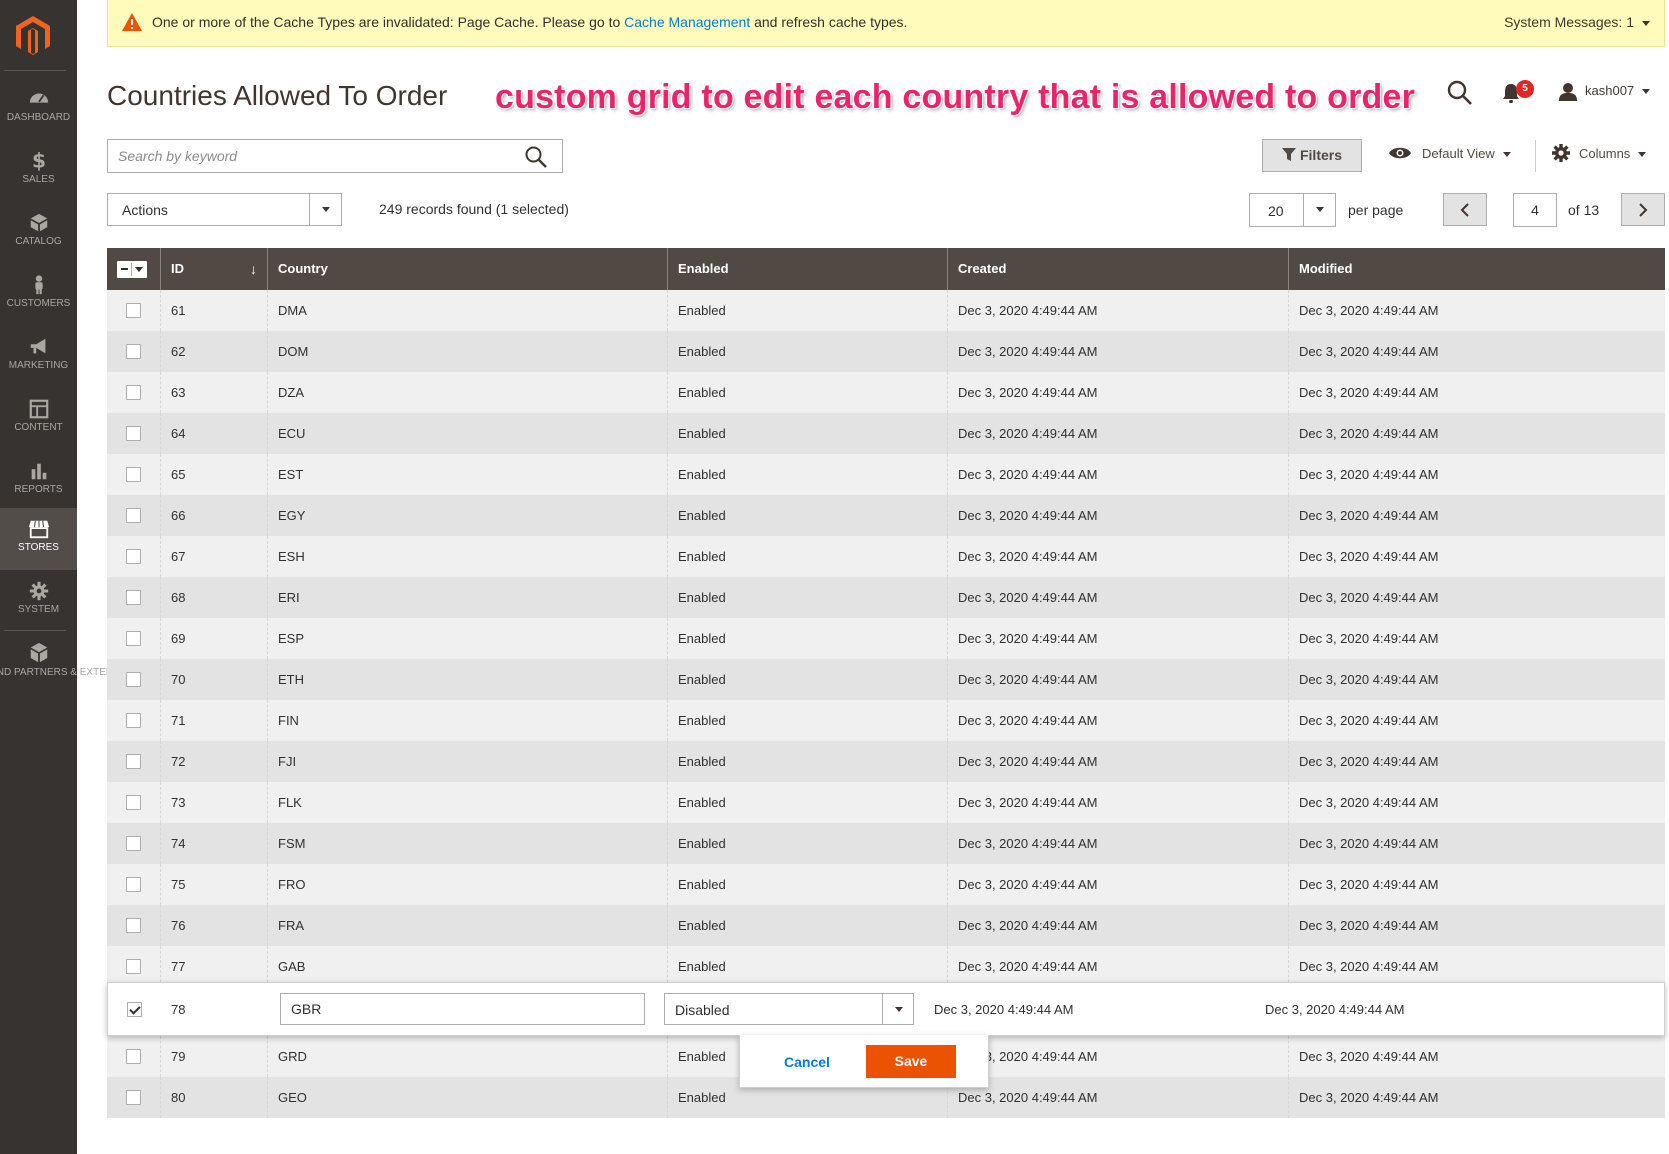 The image size is (1669, 1154). I want to click on cell-id: 73, so click(213, 802).